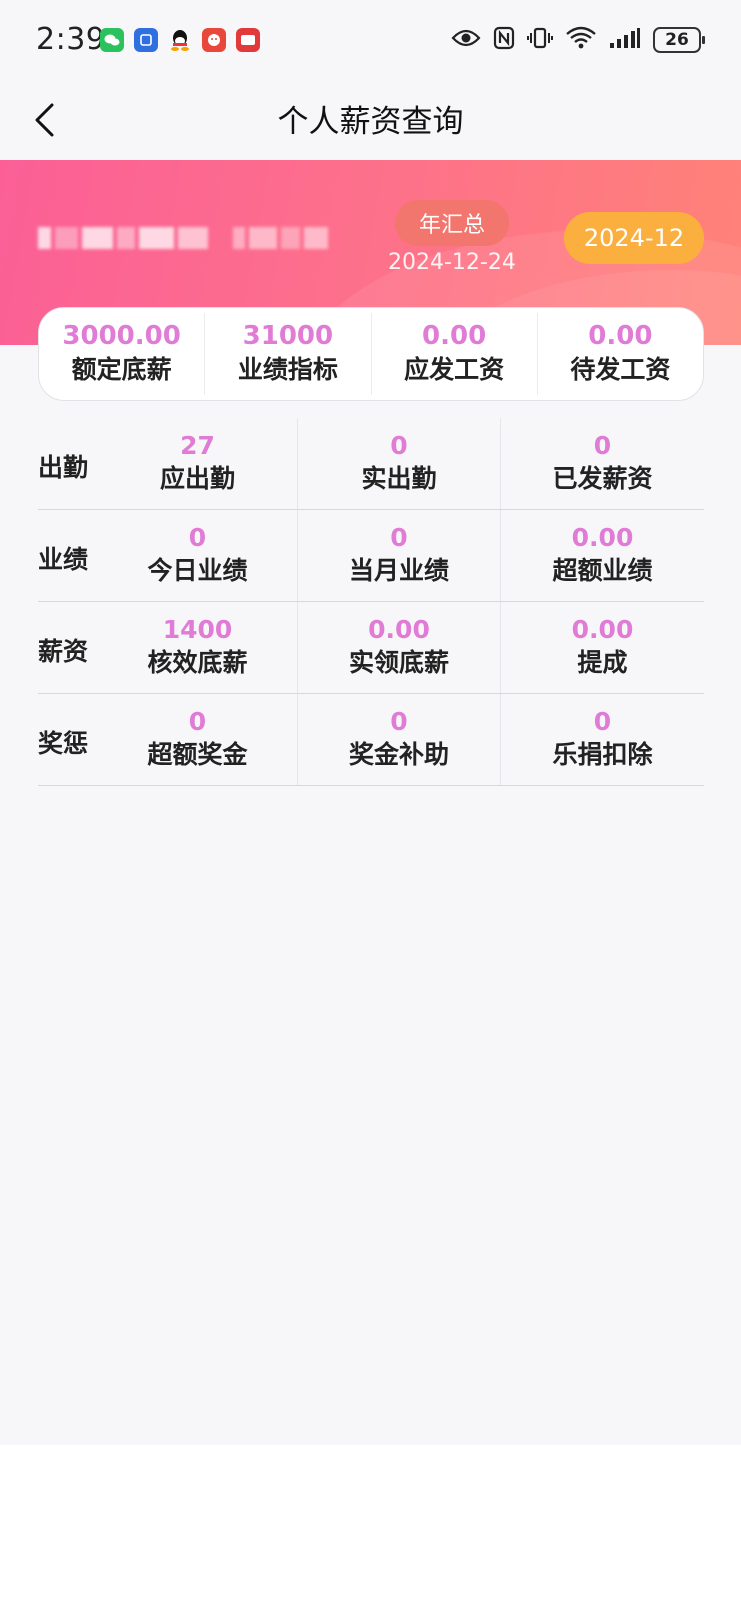 The image size is (741, 1600). What do you see at coordinates (625, 40) in the screenshot?
I see `signal-icon` at bounding box center [625, 40].